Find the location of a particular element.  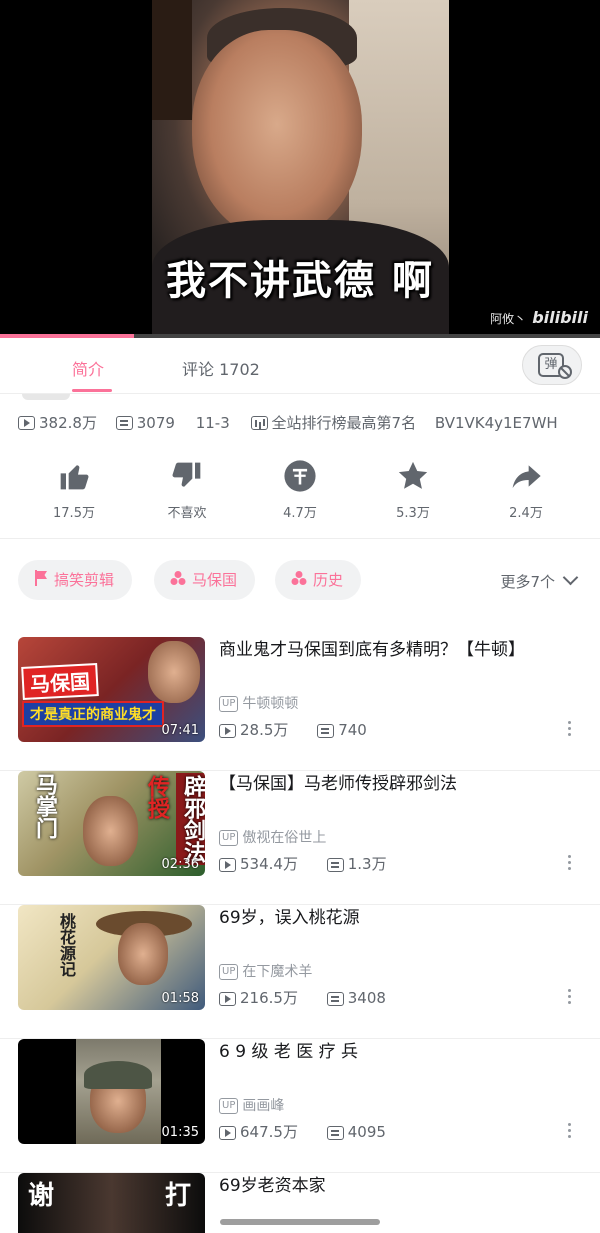

watermark-user: 阿攸丶 is located at coordinates (508, 319).